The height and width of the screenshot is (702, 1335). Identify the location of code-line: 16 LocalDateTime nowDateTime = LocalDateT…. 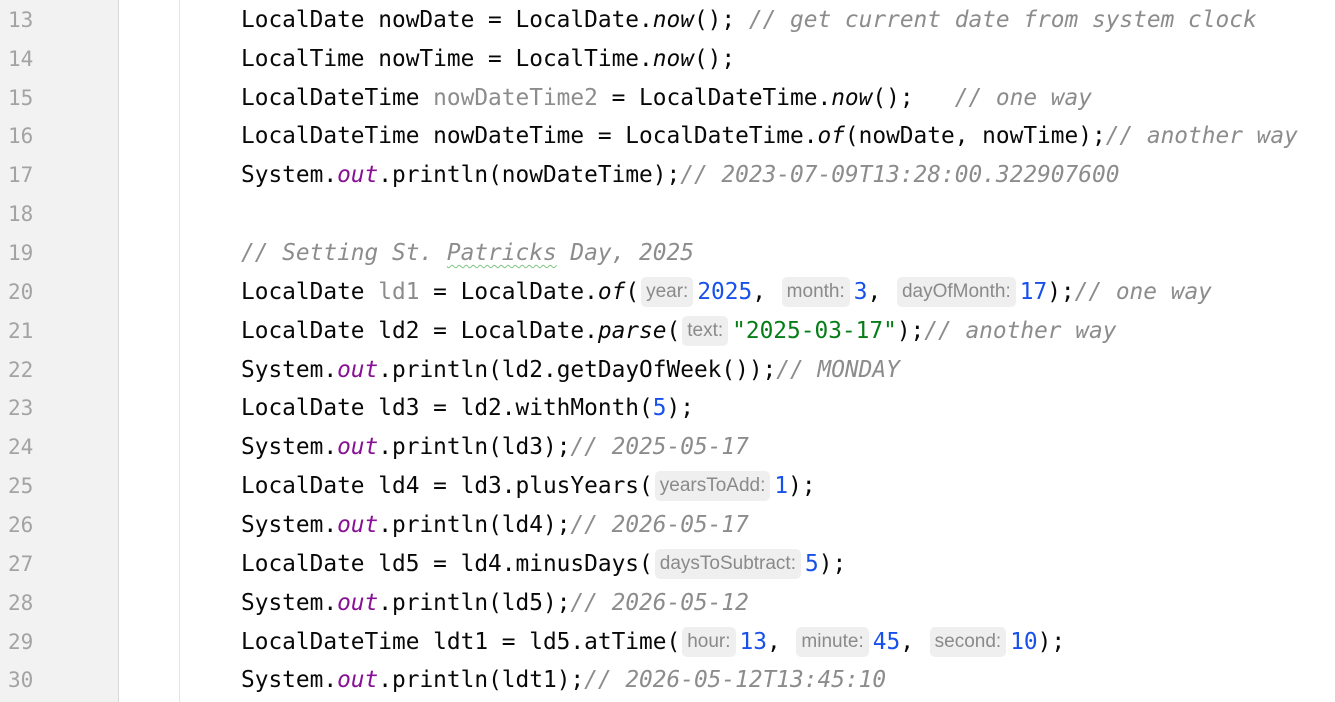
(667, 136).